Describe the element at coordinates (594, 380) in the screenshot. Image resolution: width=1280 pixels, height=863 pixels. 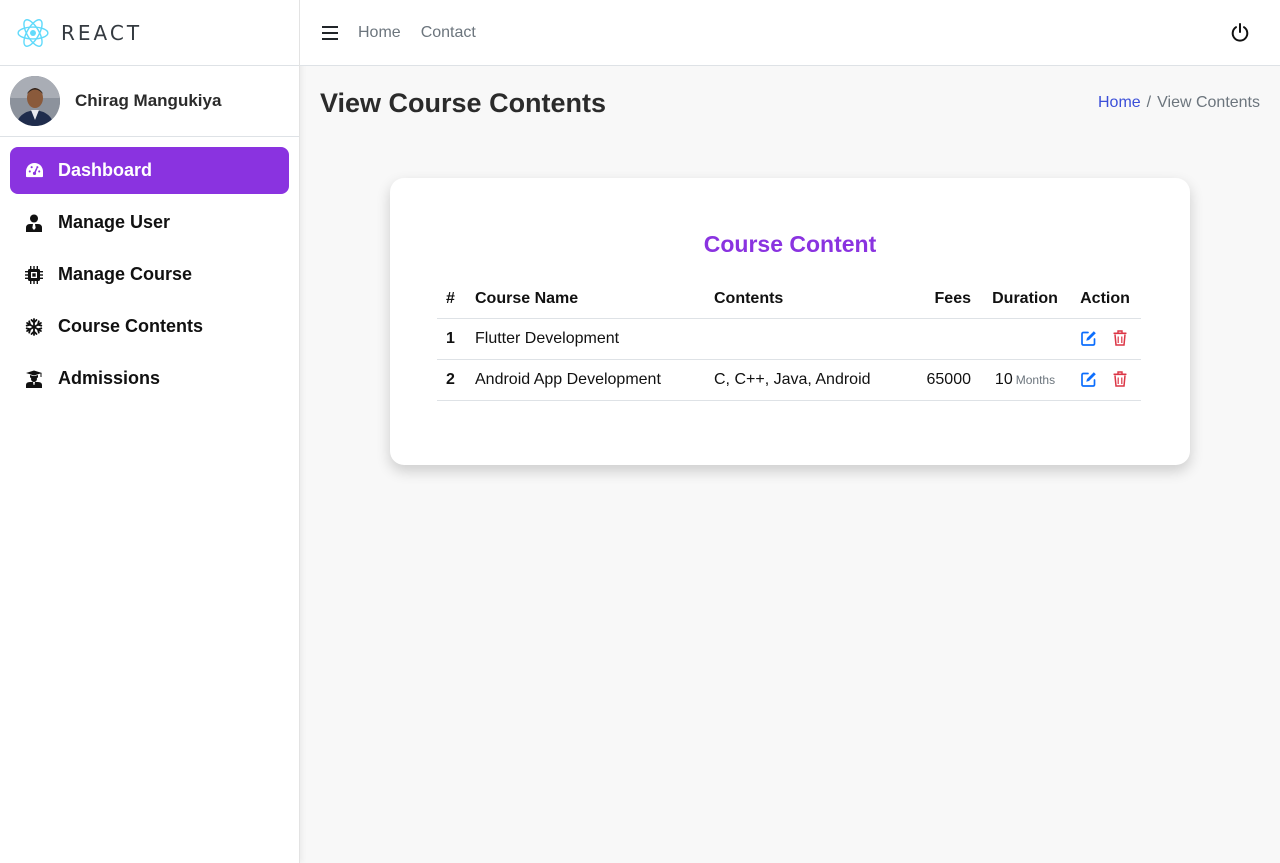
I see `course-name: Android App Development` at that location.